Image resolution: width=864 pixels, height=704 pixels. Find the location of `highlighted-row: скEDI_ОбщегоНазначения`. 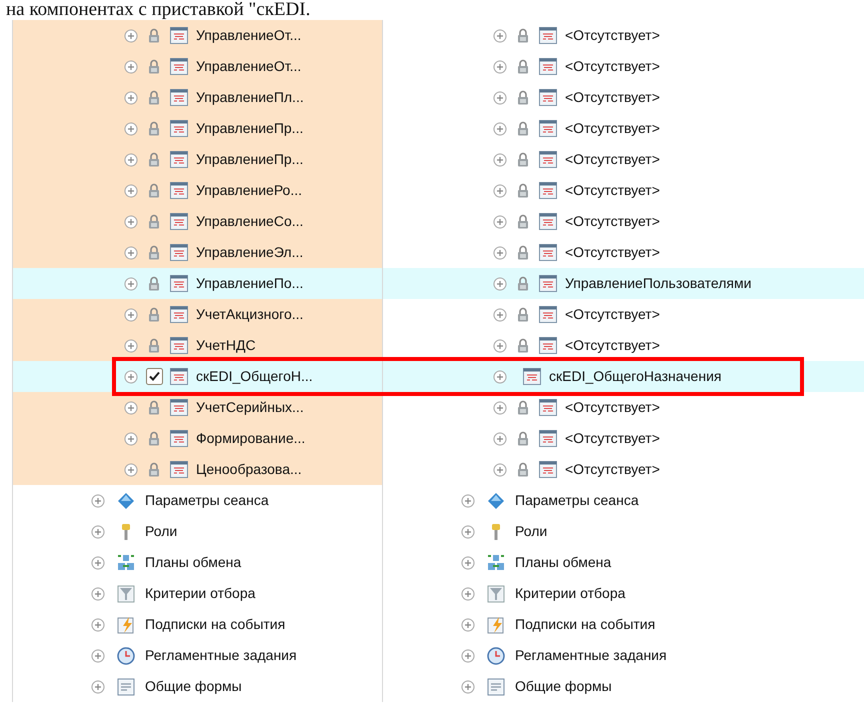

highlighted-row: скEDI_ОбщегоНазначения is located at coordinates (623, 376).